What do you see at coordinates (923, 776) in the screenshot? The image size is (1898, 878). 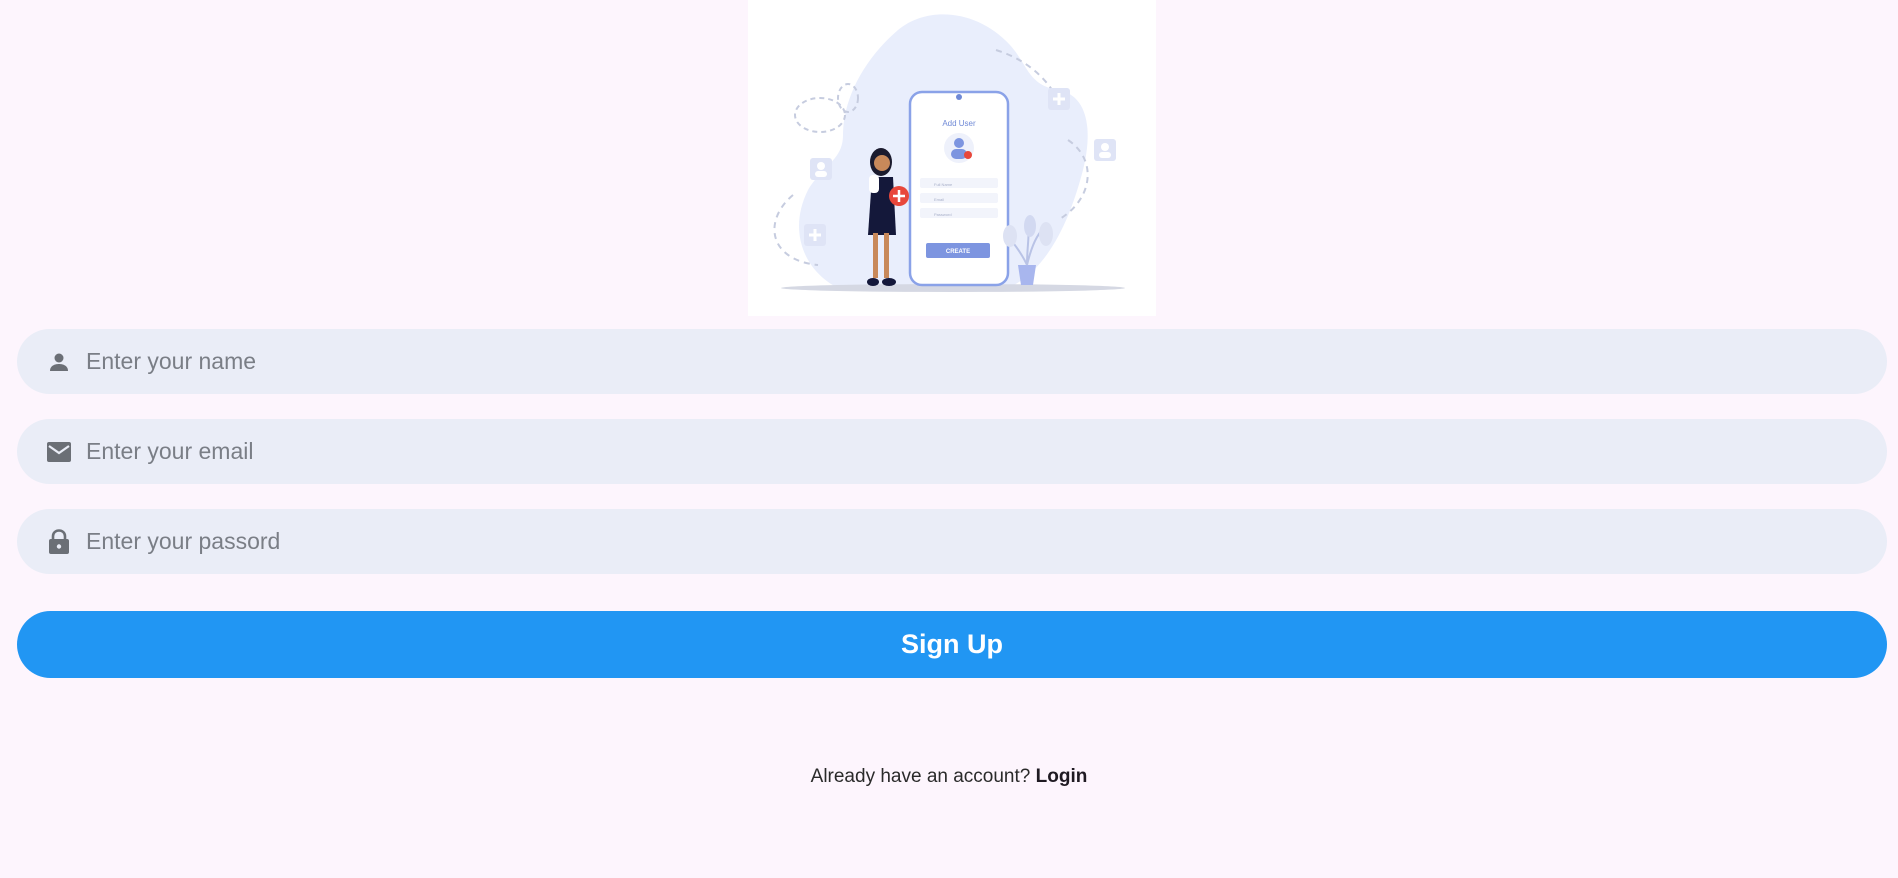 I see `login-prompt-text: Already have an account?` at bounding box center [923, 776].